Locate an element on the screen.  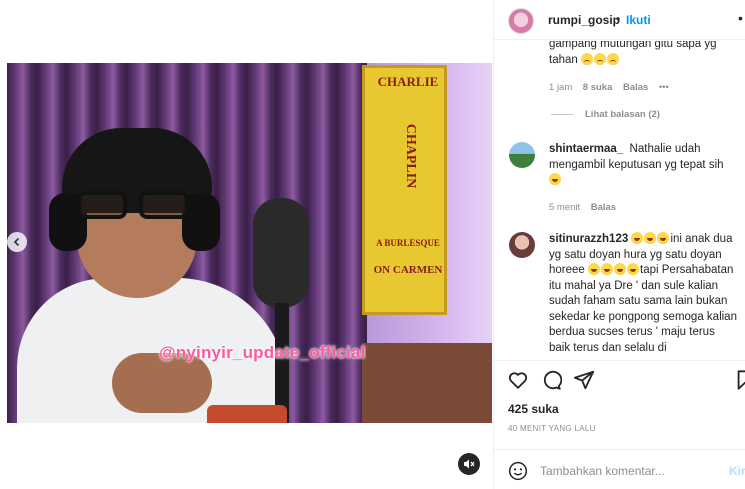
post-header: rumpi_gosip • Ikuti • is located at coordinates (619, 20).